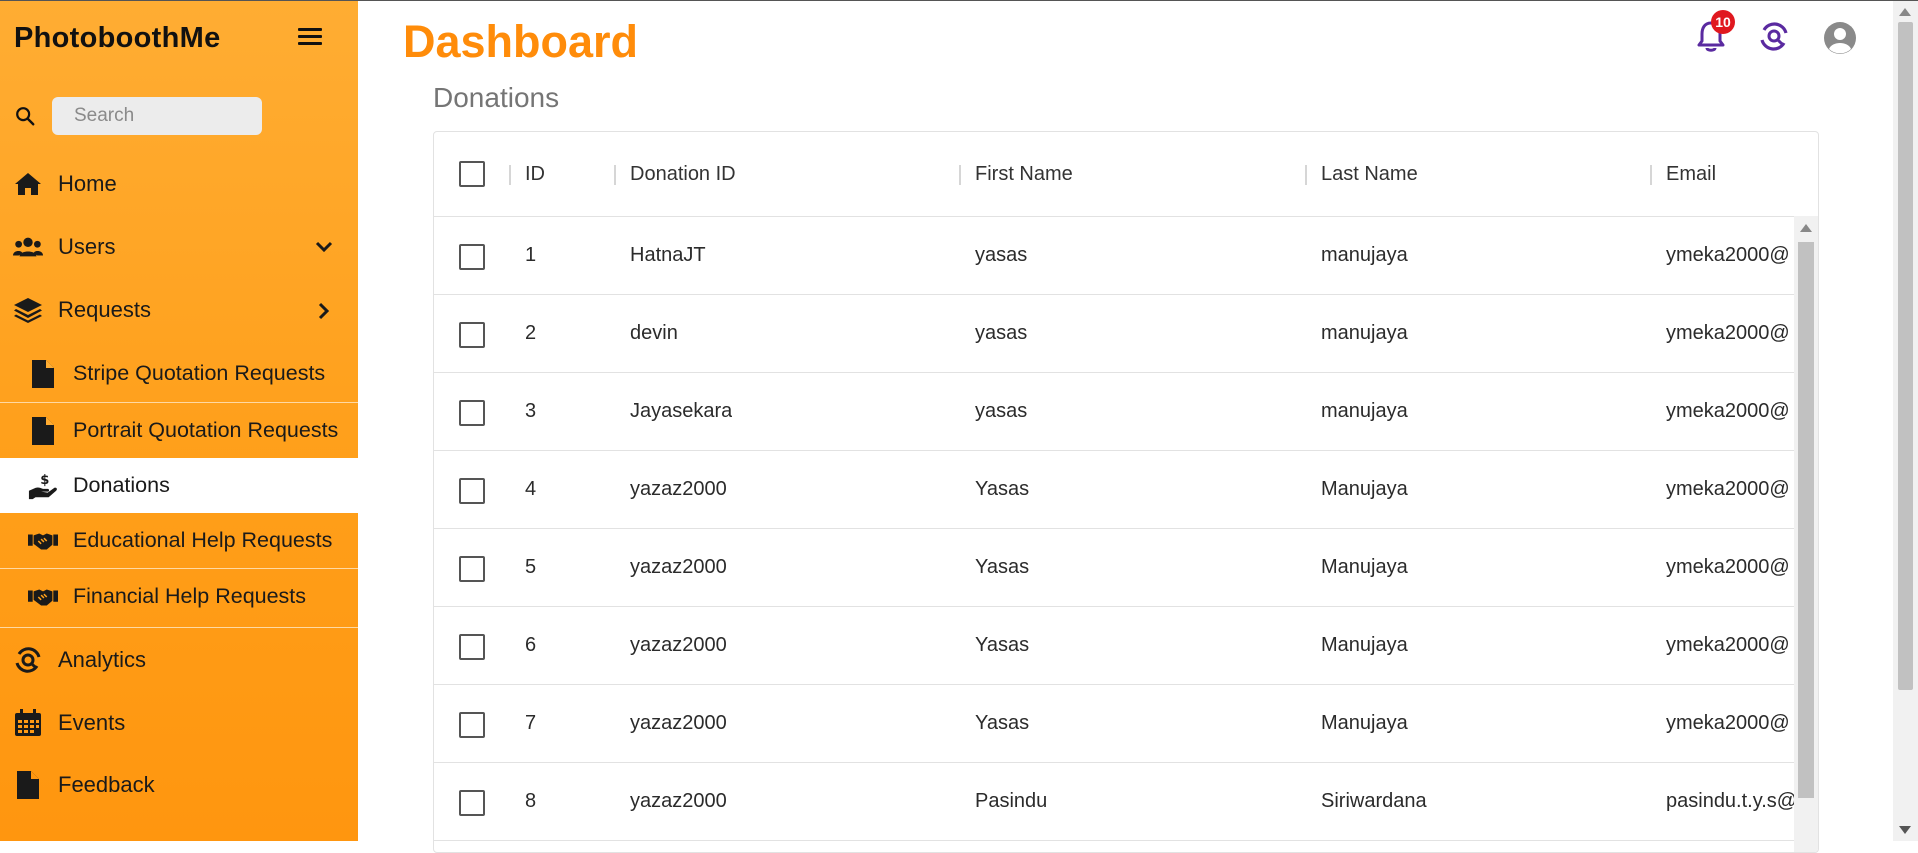  I want to click on cell-first-name: Pasindu, so click(1011, 801).